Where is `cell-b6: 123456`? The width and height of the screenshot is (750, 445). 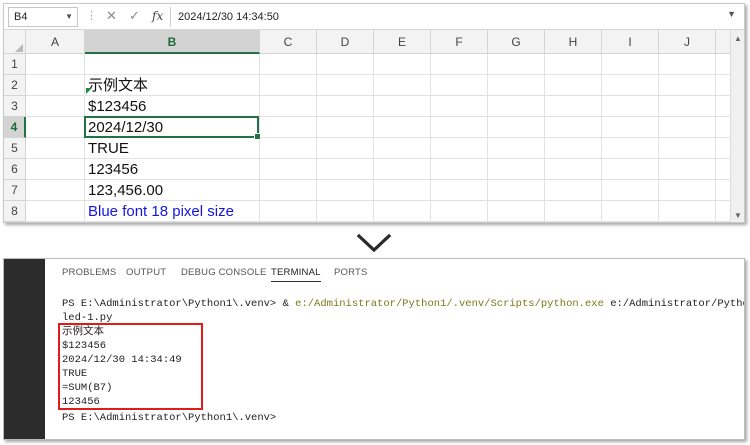
cell-b6: 123456 is located at coordinates (171, 169).